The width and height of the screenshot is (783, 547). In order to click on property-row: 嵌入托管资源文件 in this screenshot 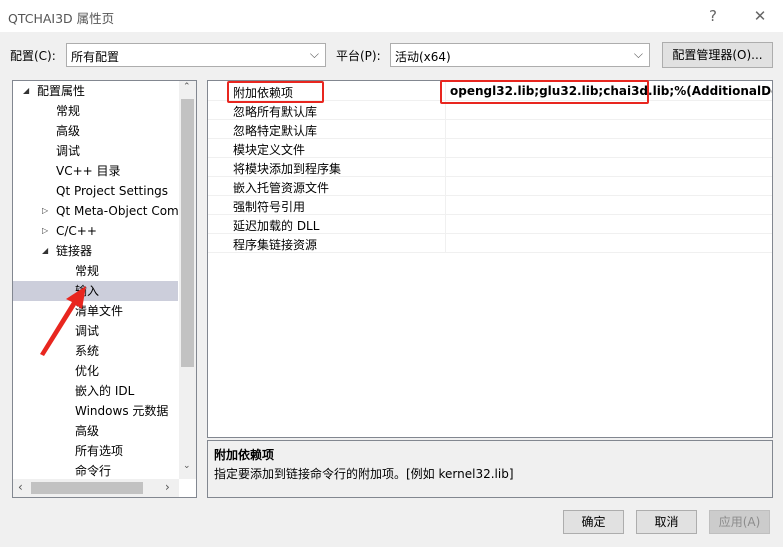, I will do `click(490, 186)`.